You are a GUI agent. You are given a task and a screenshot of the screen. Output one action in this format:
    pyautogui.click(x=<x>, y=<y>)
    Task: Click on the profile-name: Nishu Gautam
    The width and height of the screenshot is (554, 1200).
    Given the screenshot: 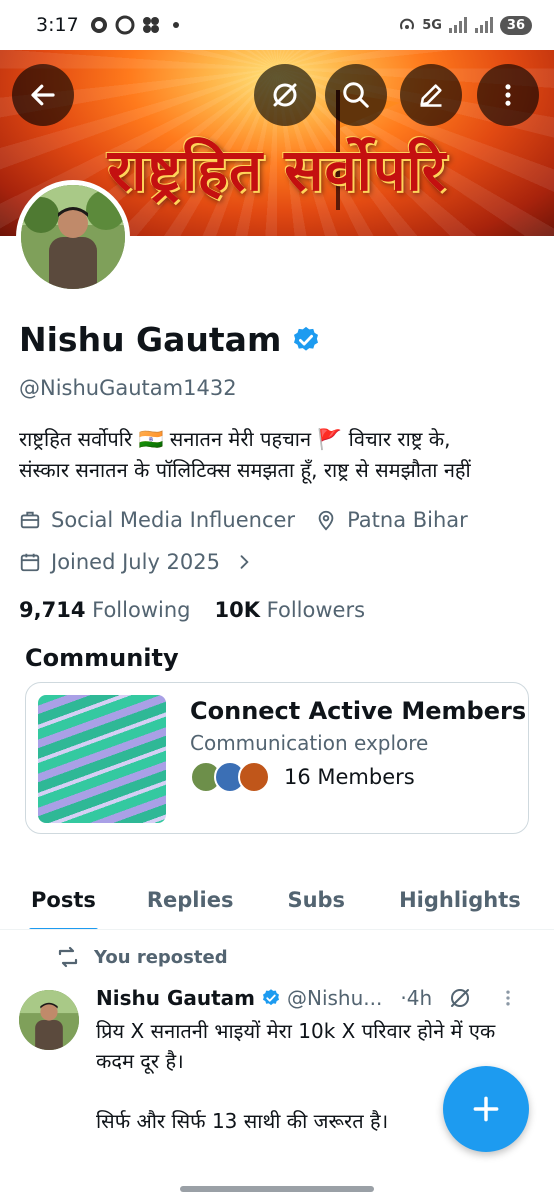 What is the action you would take?
    pyautogui.click(x=150, y=339)
    